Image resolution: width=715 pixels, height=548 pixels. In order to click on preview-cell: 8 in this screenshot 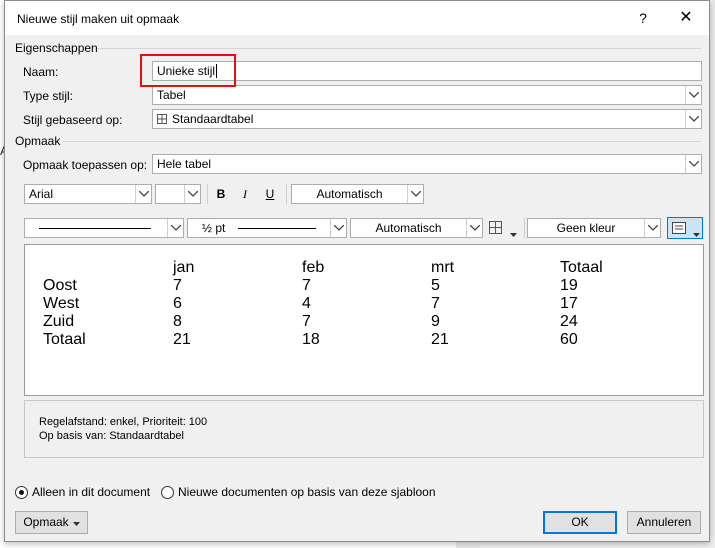, I will do `click(177, 321)`.